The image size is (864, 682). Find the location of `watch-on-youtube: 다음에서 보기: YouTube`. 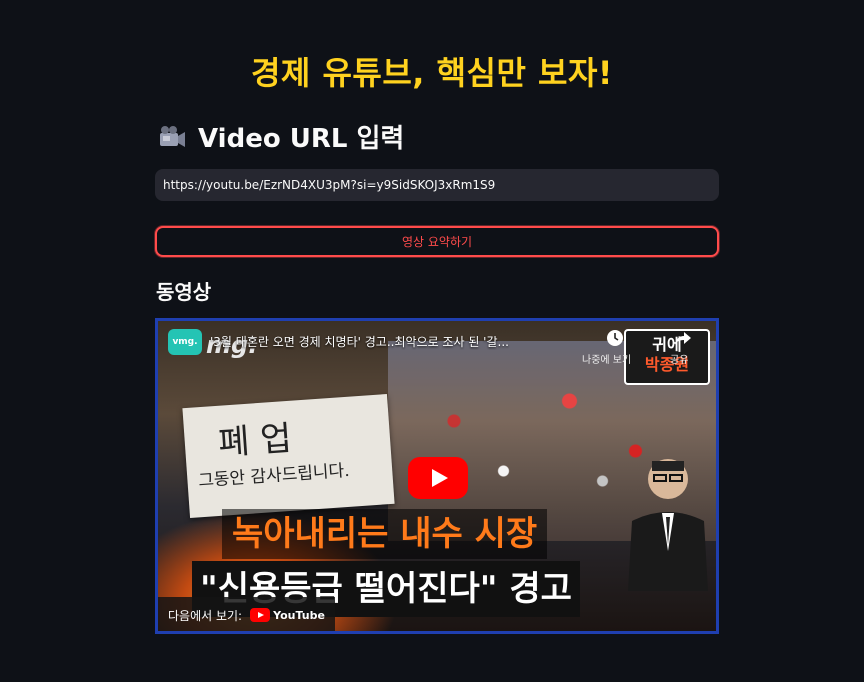

watch-on-youtube: 다음에서 보기: YouTube is located at coordinates (246, 614).